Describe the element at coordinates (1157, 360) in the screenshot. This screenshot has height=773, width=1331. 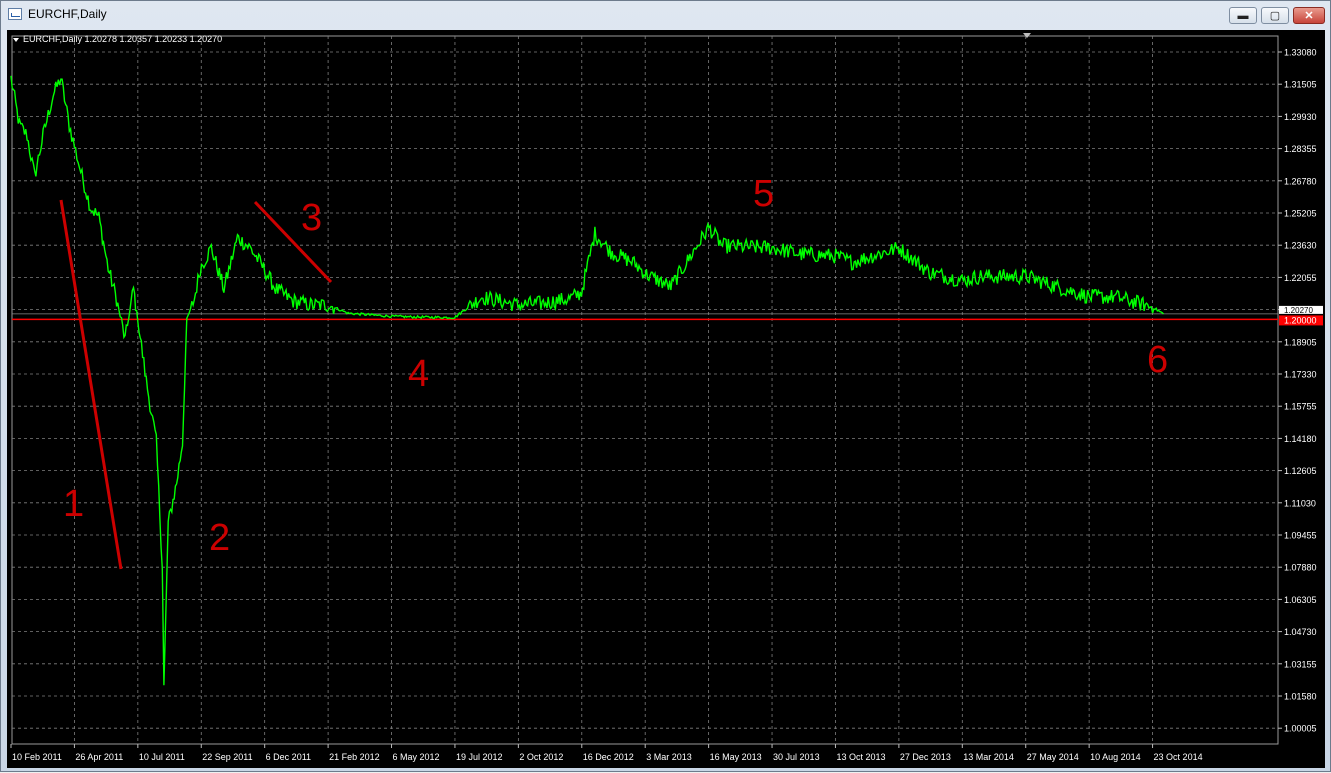
I see `annotation-label-6: 6` at that location.